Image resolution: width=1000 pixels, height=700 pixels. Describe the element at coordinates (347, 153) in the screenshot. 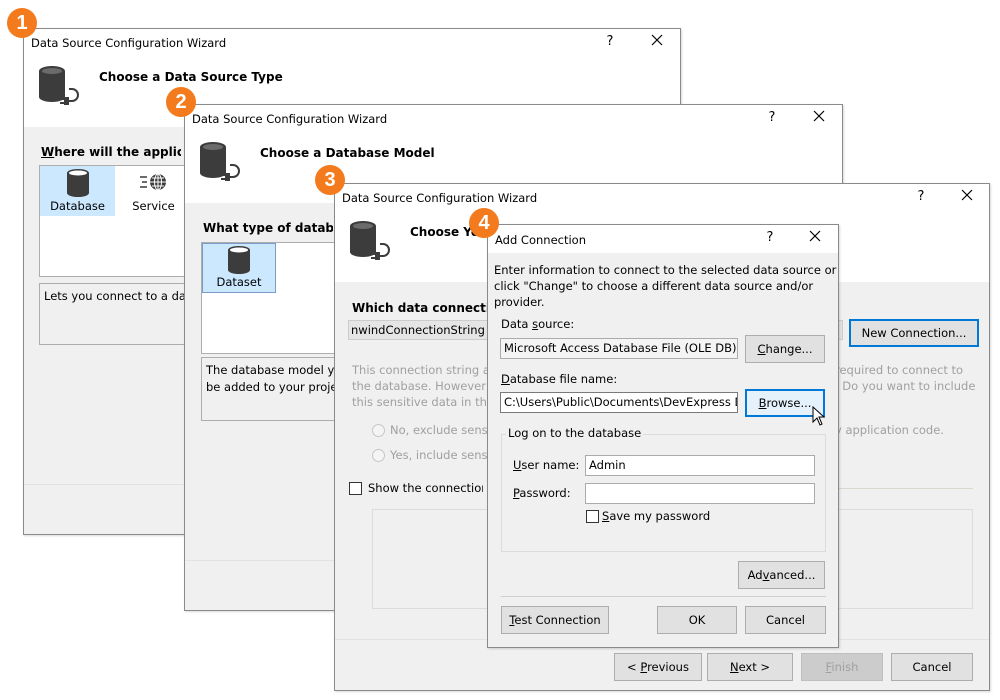

I see `page-title: Choose a Database Model` at that location.